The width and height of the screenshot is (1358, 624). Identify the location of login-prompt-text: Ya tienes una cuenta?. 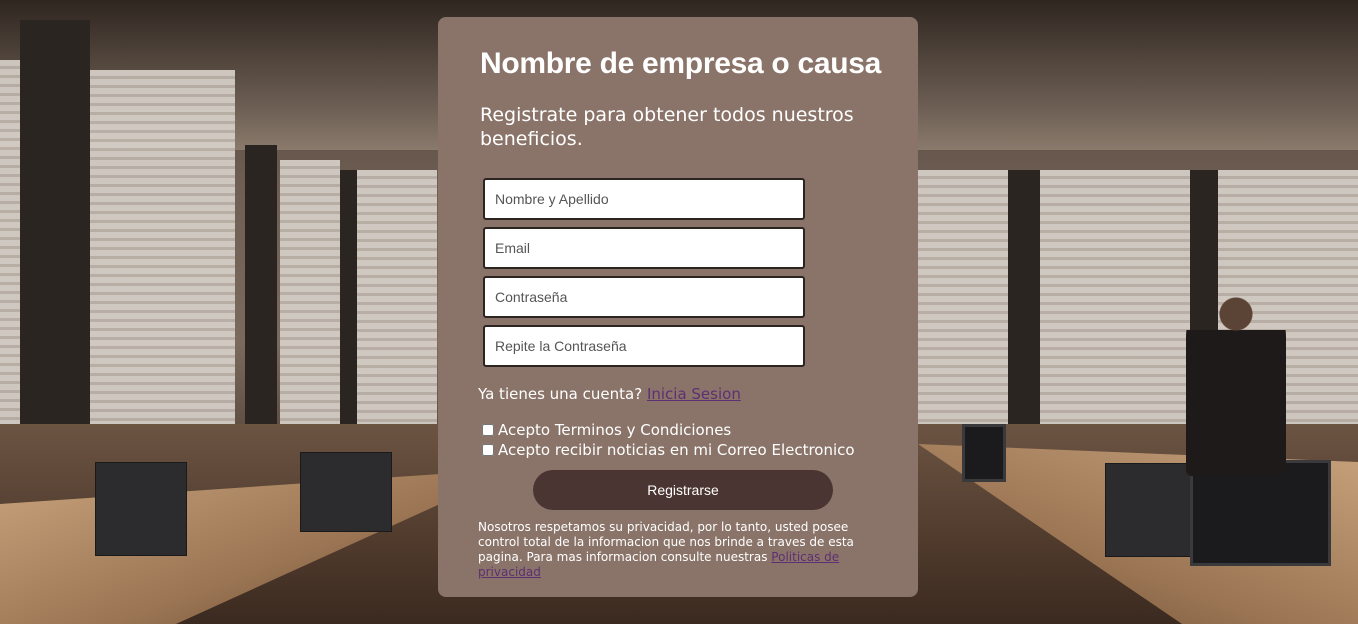
(560, 394).